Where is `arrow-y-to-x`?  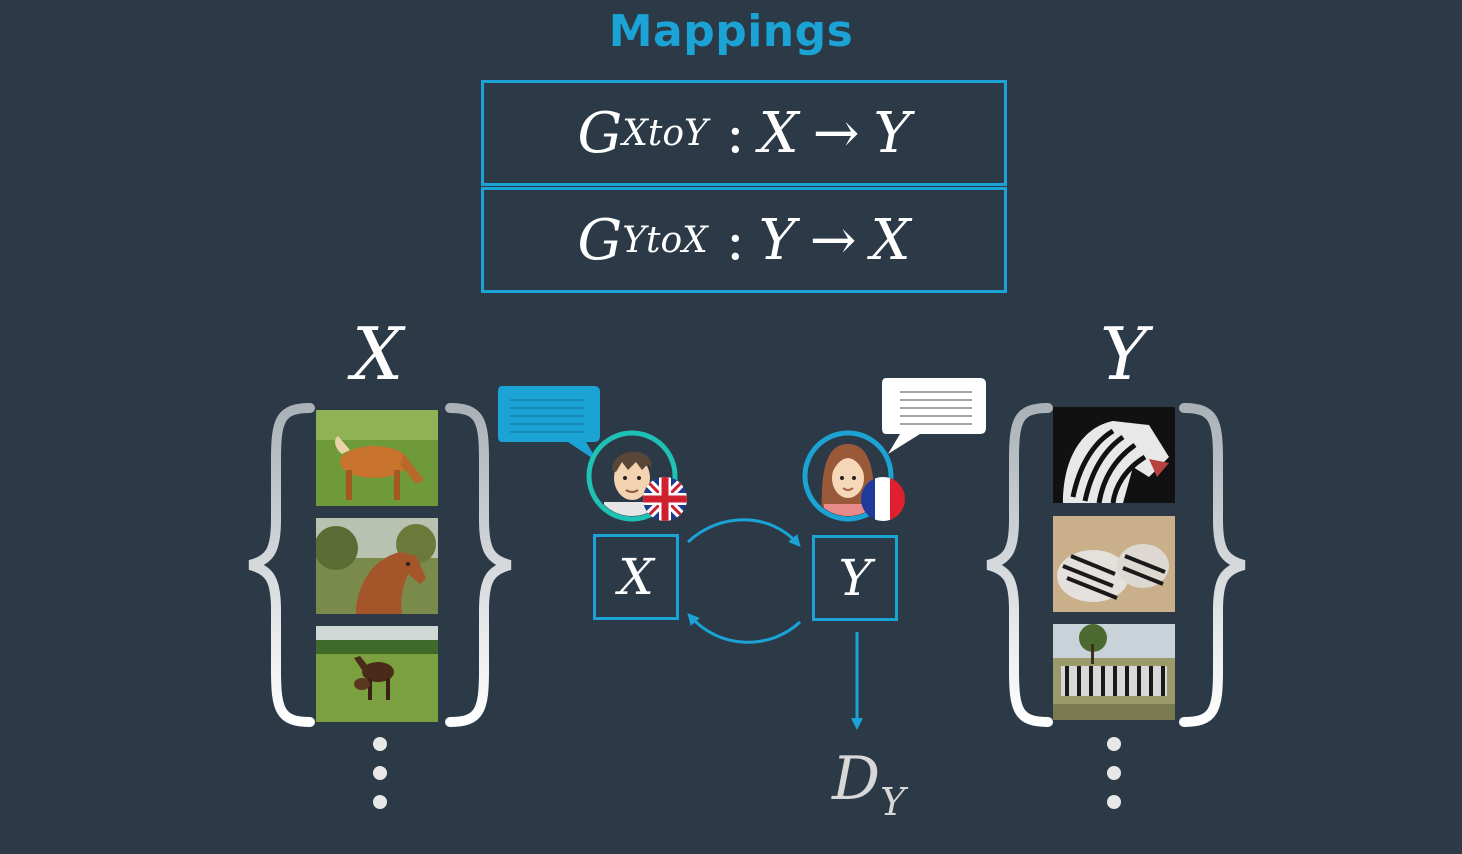
arrow-y-to-x is located at coordinates (744, 628).